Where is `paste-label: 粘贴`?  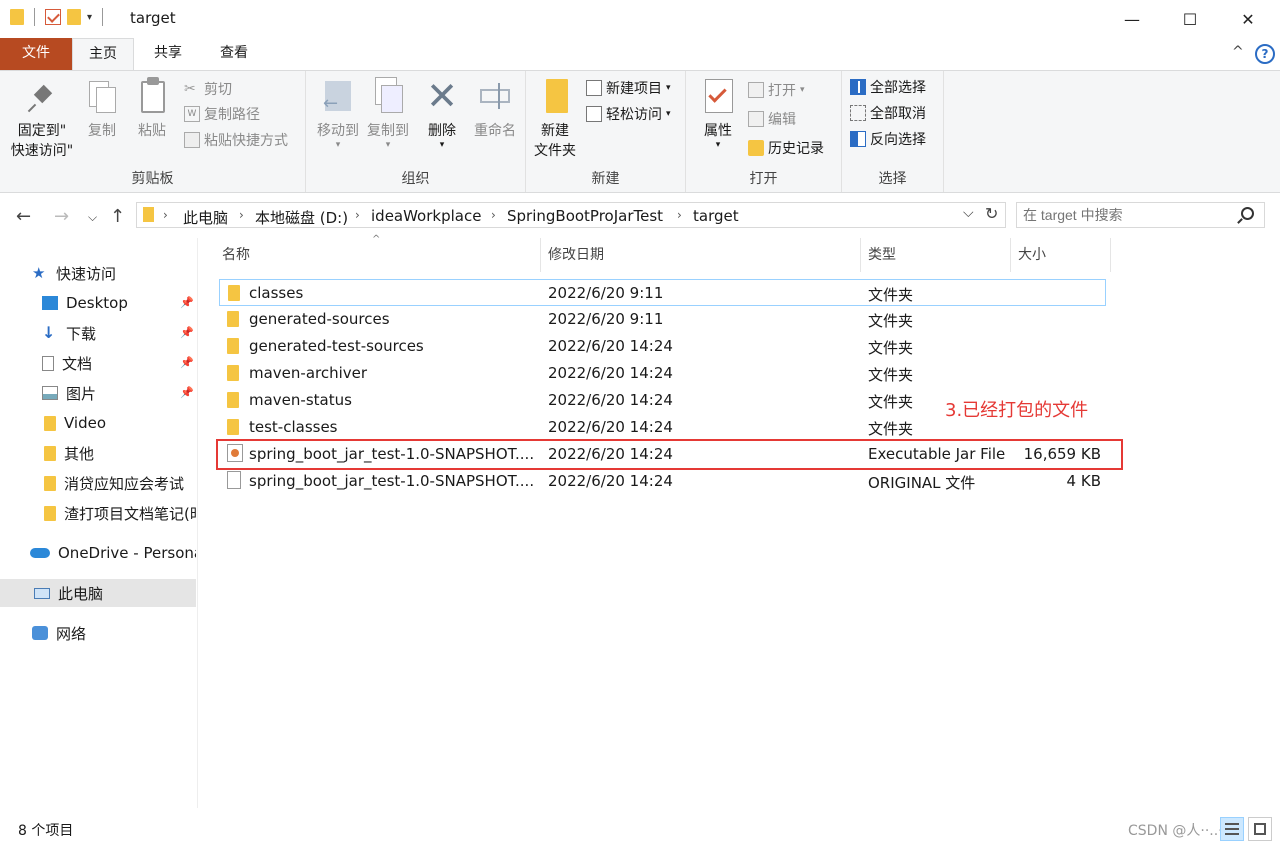 paste-label: 粘贴 is located at coordinates (152, 131).